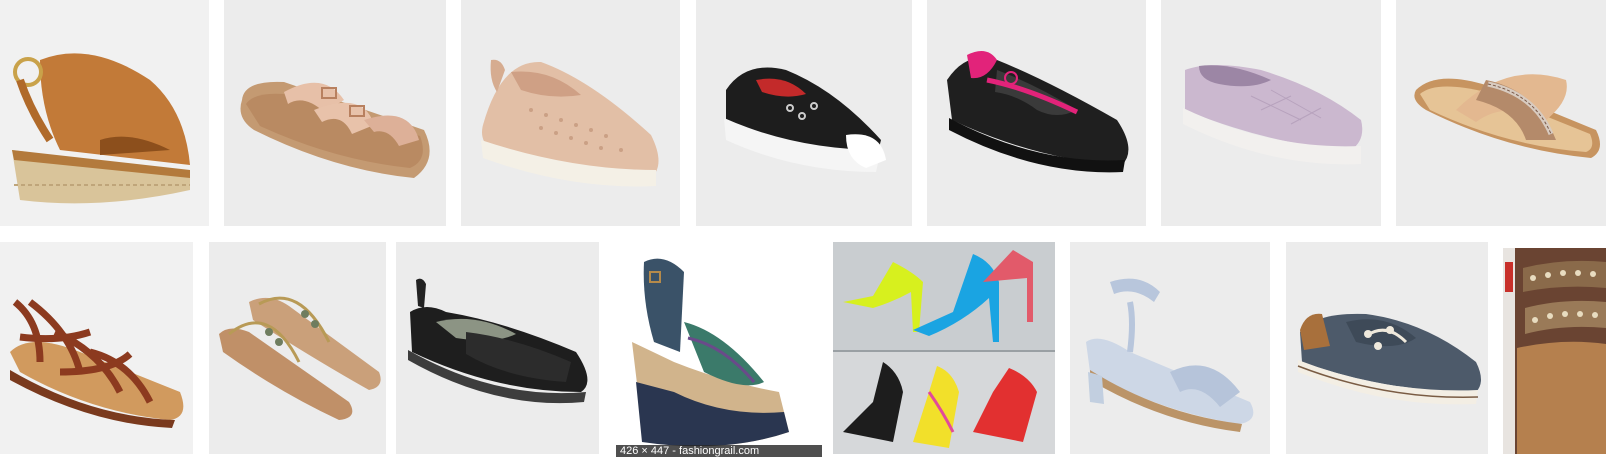  I want to click on image-result-rose-gold-footbed-sandal, so click(335, 113).